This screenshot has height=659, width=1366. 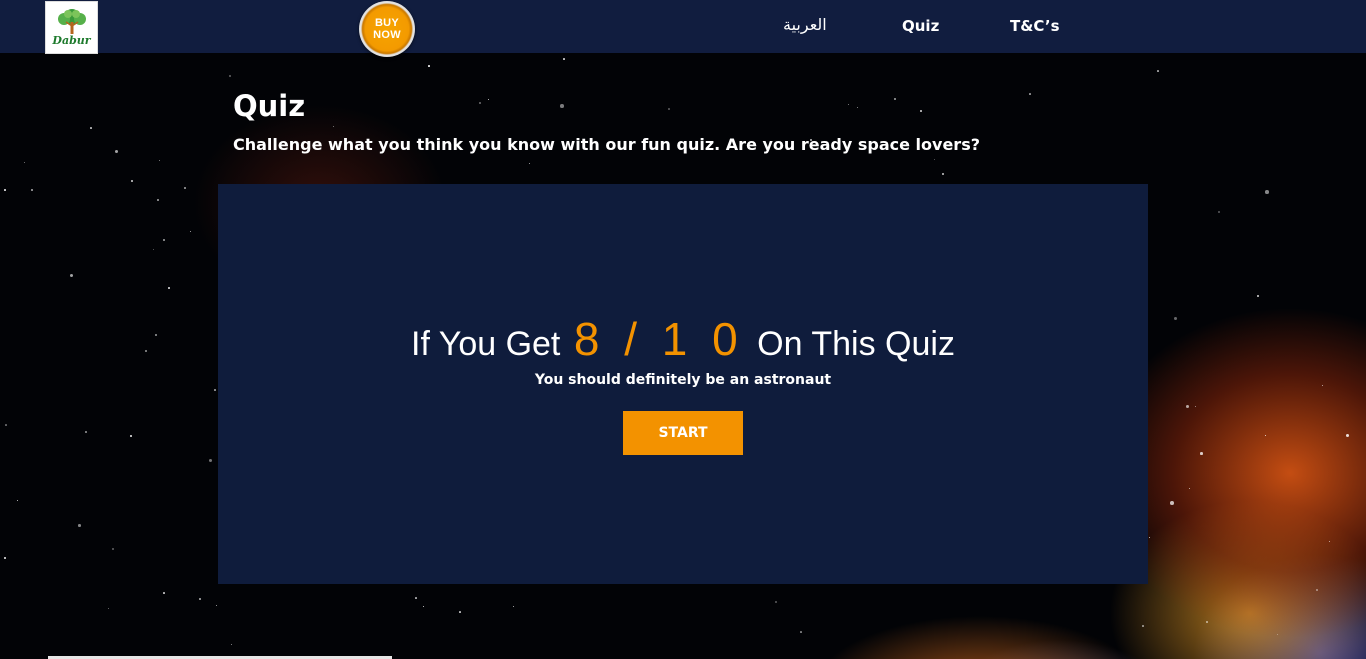 I want to click on quiz-headline: If You Get 8 / 1 0 On This Quiz, so click(x=683, y=339).